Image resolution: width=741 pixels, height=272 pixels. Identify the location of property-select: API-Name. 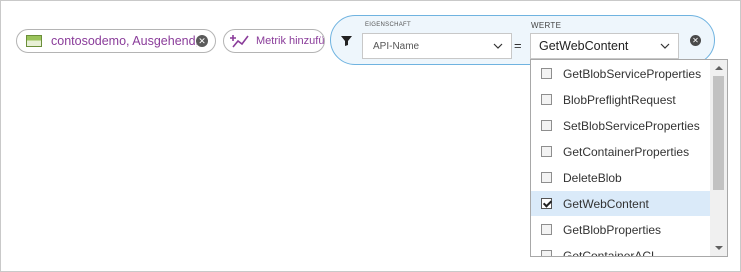
(437, 46).